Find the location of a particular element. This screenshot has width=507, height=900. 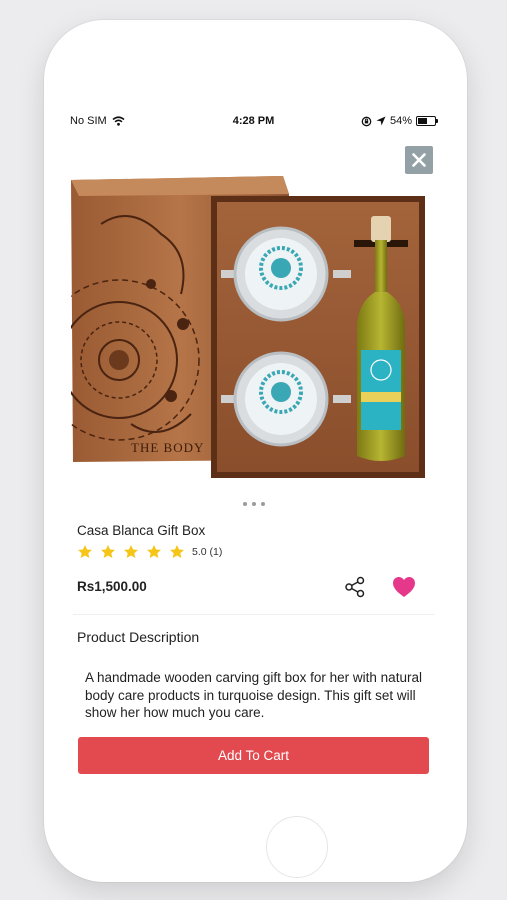

battery-percent: 54% is located at coordinates (400, 121).